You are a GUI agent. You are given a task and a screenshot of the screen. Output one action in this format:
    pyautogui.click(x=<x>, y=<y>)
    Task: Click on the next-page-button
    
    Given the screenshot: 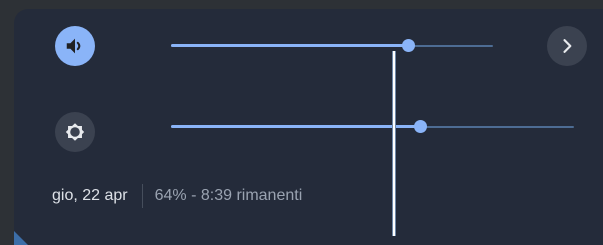 What is the action you would take?
    pyautogui.click(x=567, y=46)
    